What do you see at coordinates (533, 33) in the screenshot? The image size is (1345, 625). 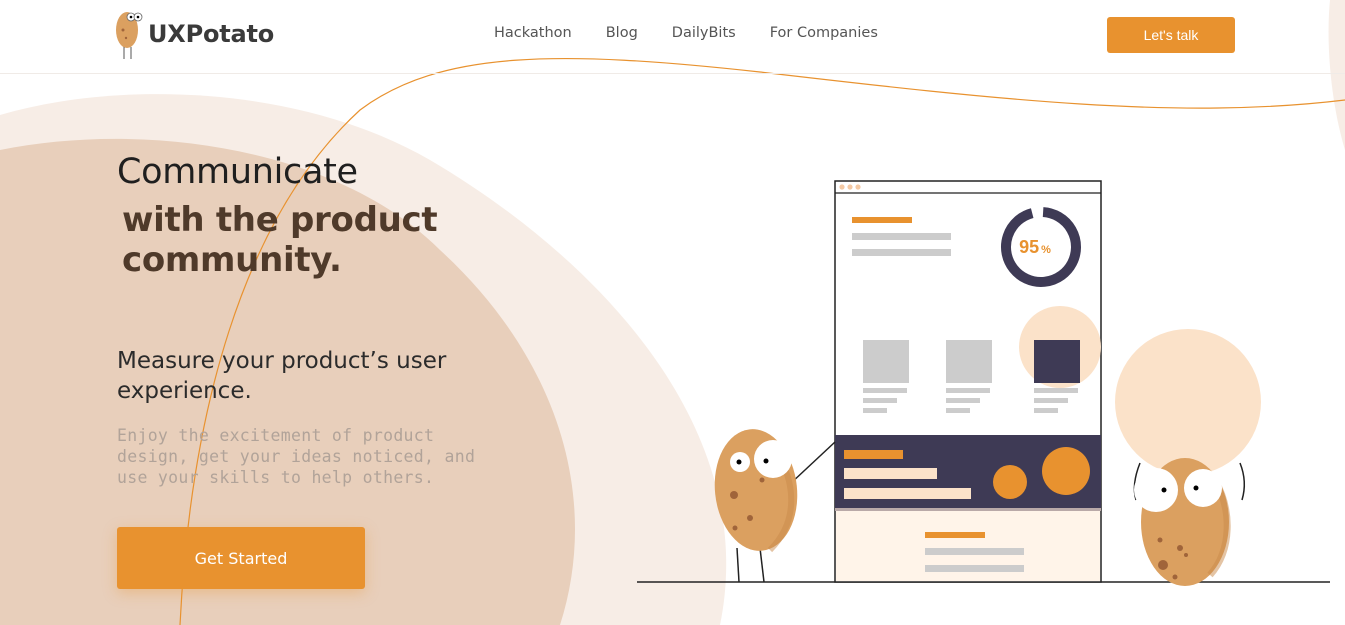 I see `nav-link-hackathon: Hackathon` at bounding box center [533, 33].